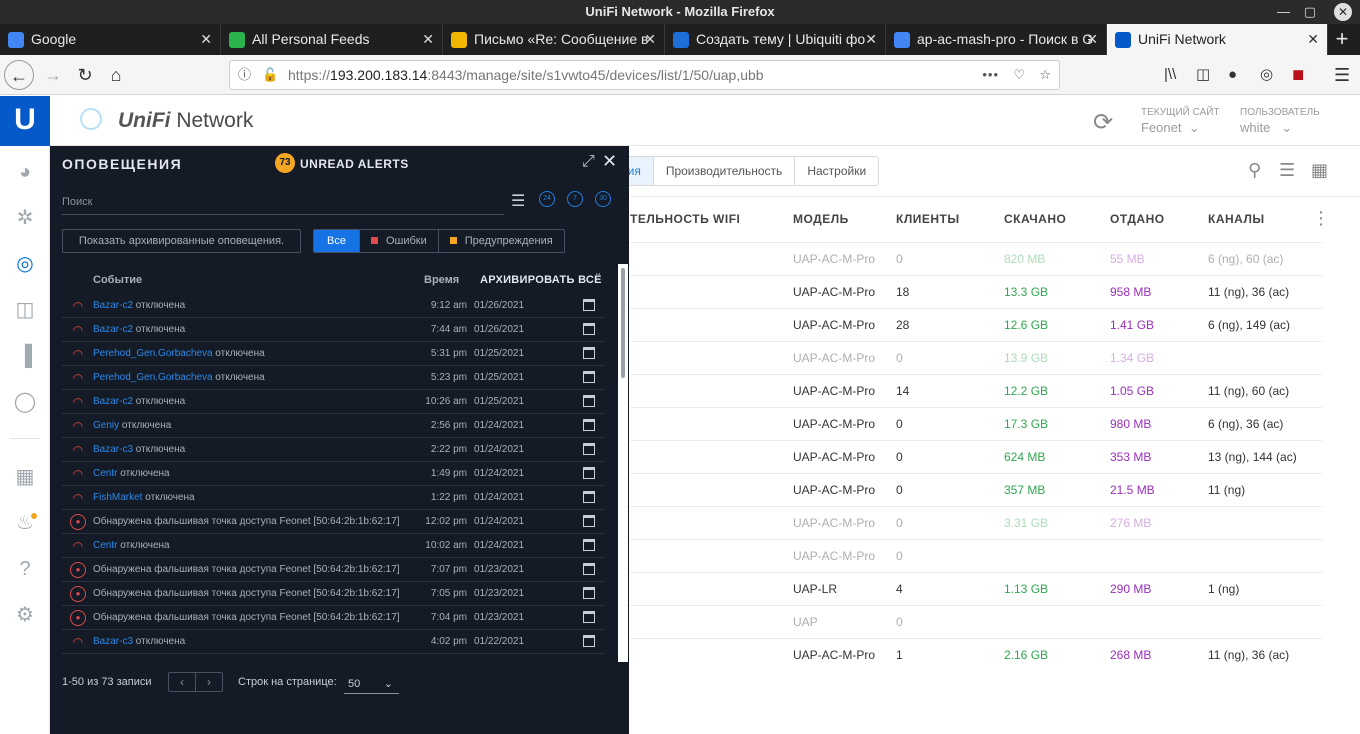 This screenshot has height=734, width=1360. What do you see at coordinates (996, 39) in the screenshot?
I see `browser-tab: ap-ac-mash-pro - Поиск в G ✕` at bounding box center [996, 39].